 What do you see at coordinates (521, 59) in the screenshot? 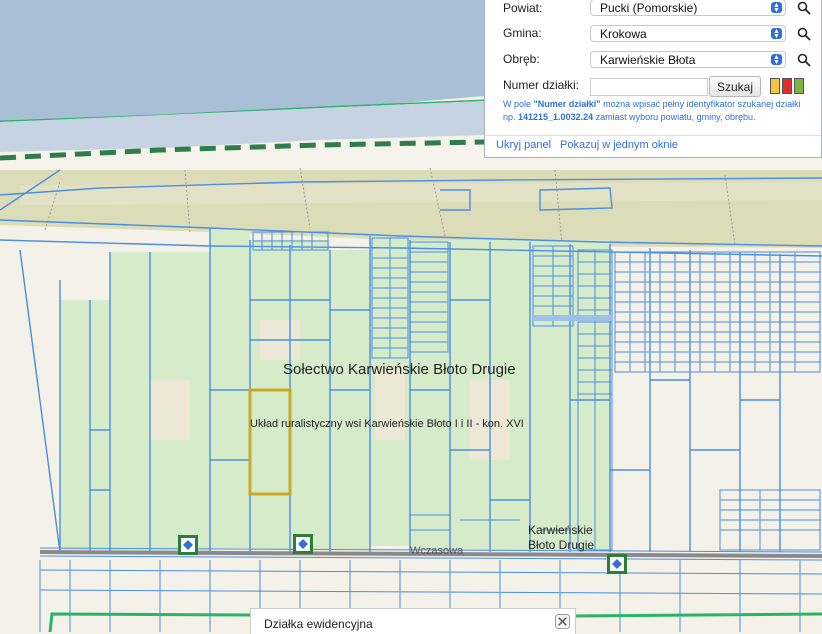
I see `obreb-label: Obręb:` at bounding box center [521, 59].